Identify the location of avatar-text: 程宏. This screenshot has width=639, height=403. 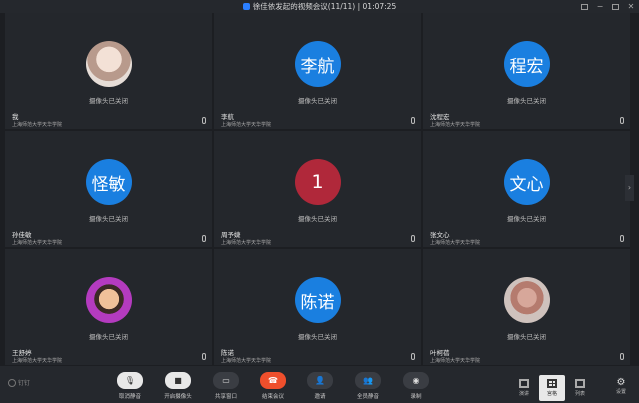
(526, 66).